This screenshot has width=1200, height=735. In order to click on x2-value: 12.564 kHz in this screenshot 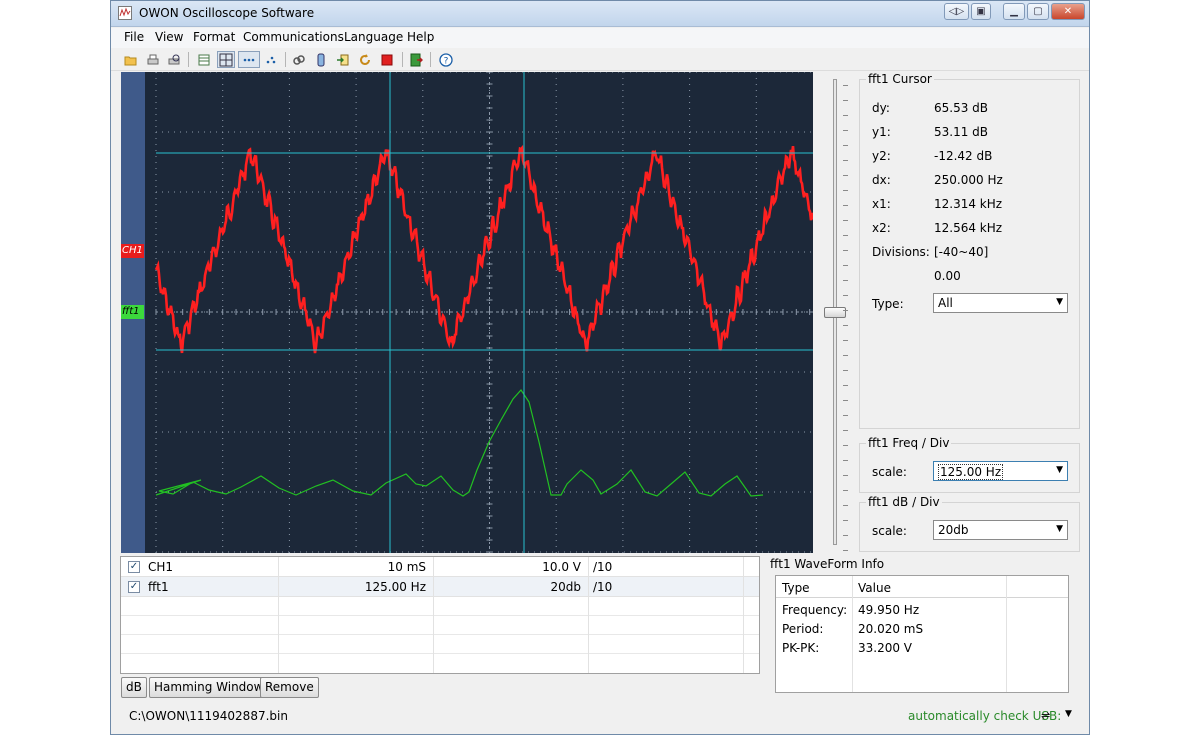, I will do `click(968, 228)`.